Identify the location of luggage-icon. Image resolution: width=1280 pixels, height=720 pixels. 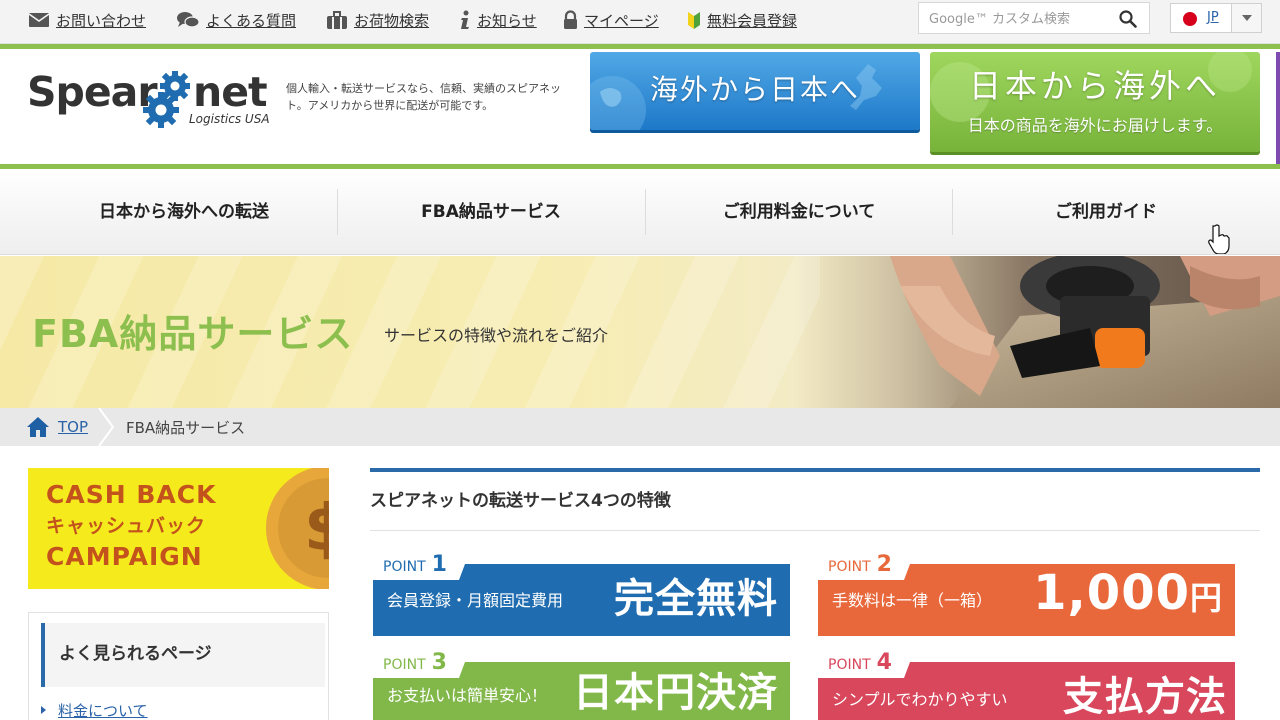
(337, 20).